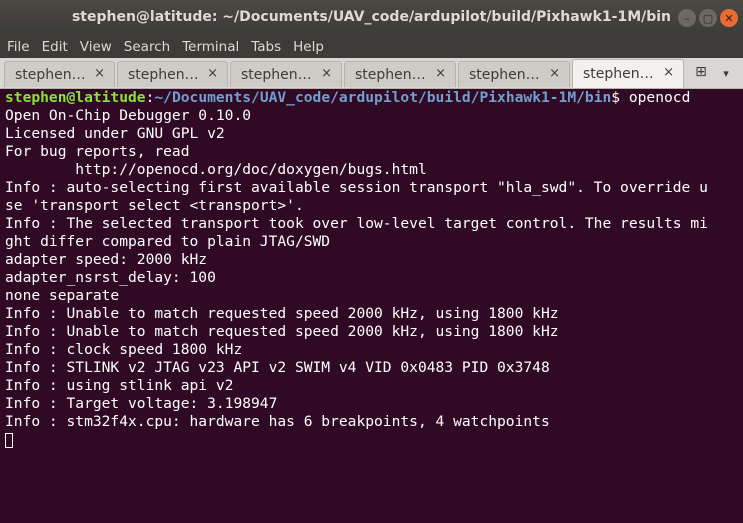 The image size is (743, 523). What do you see at coordinates (124, 349) in the screenshot?
I see `output-line: Info : clock speed 1800 kHz` at bounding box center [124, 349].